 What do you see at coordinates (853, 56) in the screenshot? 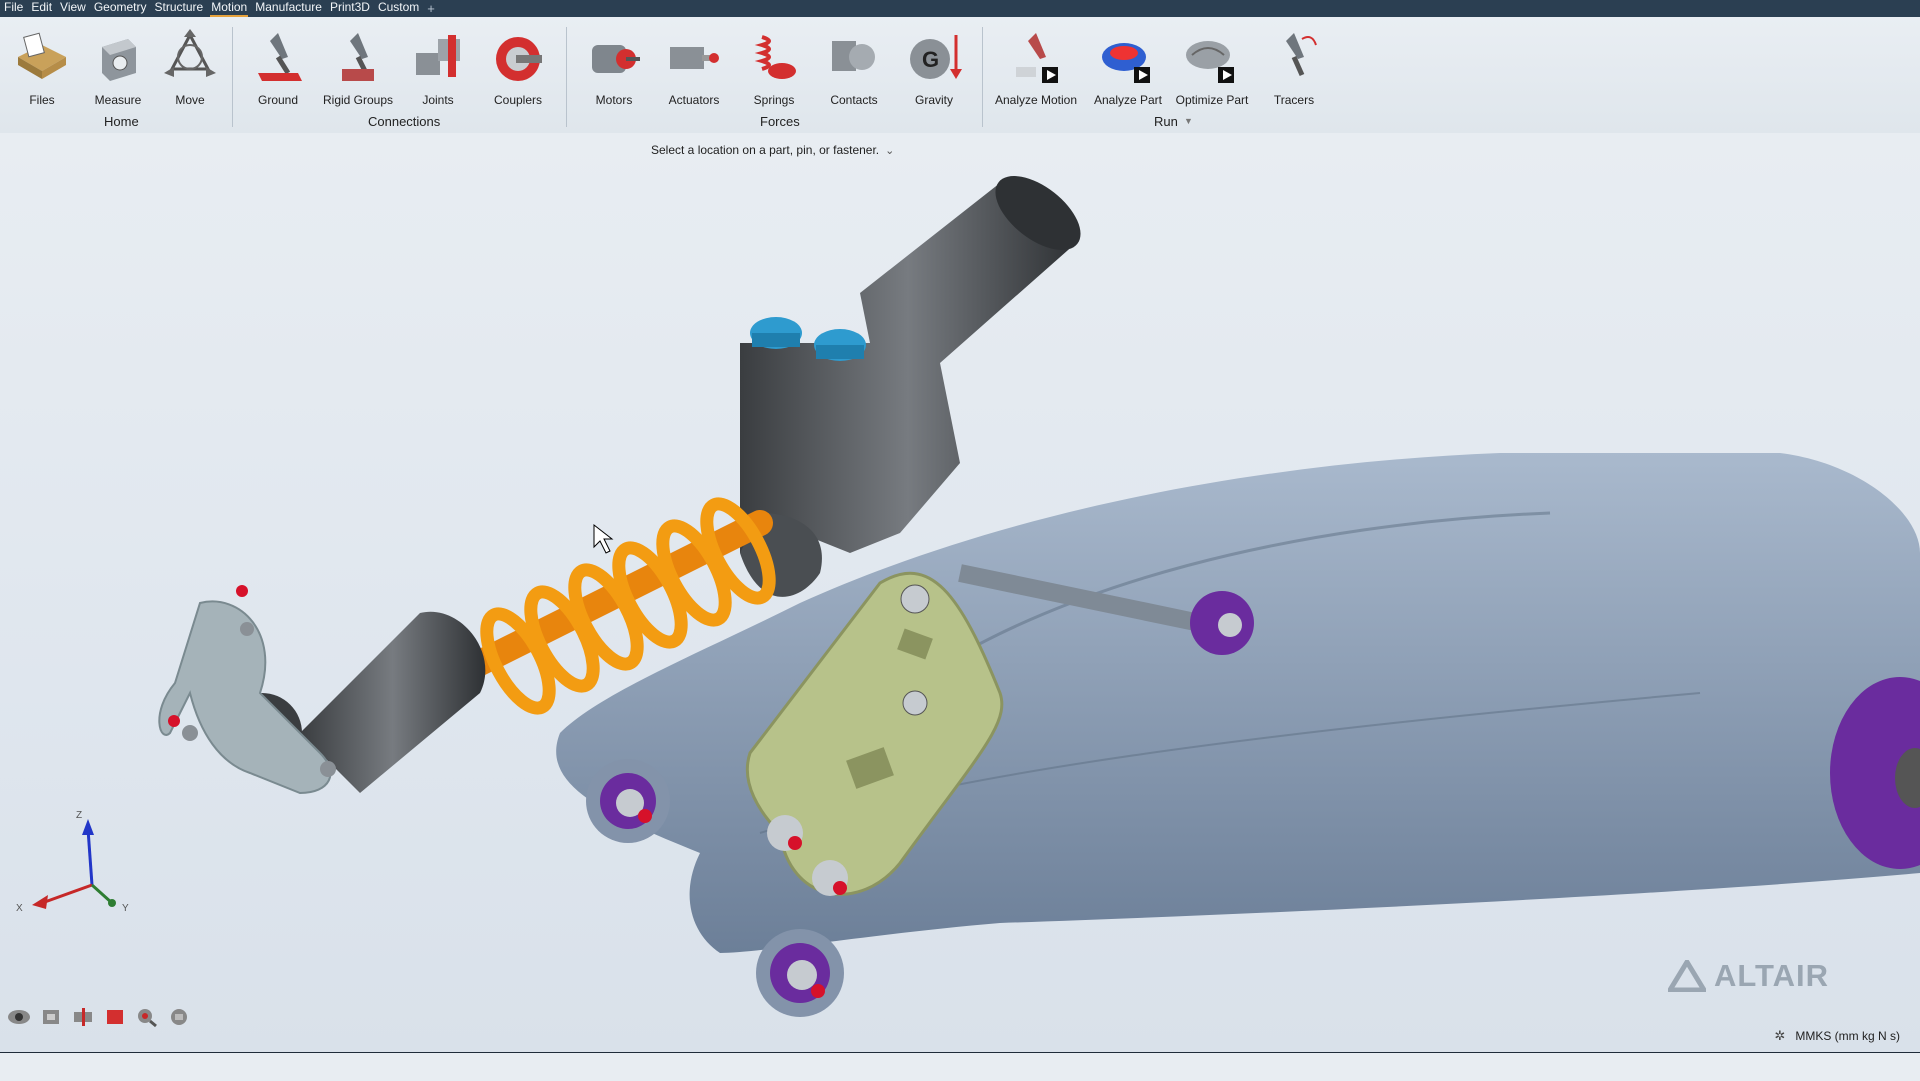
I see `contacts-icon` at bounding box center [853, 56].